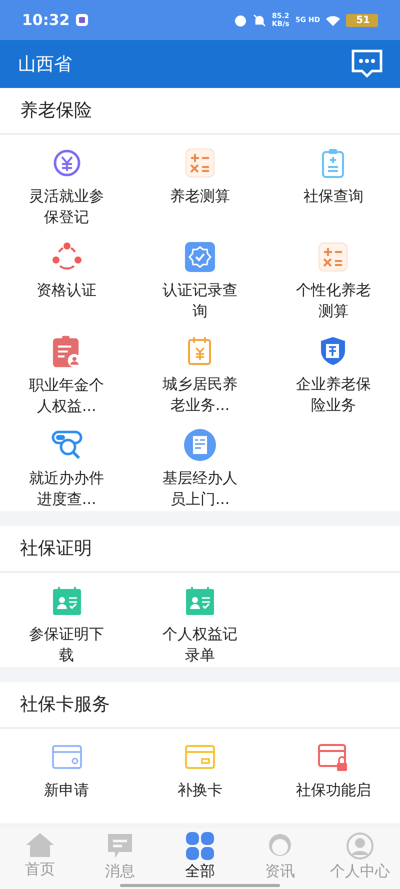 This screenshot has height=889, width=400. What do you see at coordinates (200, 645) in the screenshot?
I see `service-label: 个人权益记录单` at bounding box center [200, 645].